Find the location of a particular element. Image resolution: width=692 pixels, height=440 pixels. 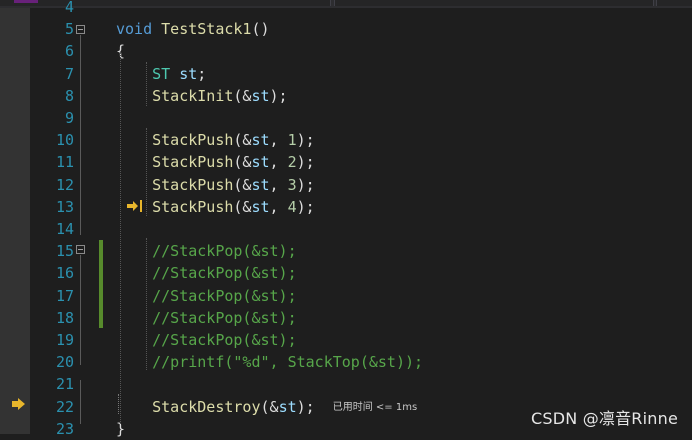

line-number: 12 is located at coordinates (64, 184).